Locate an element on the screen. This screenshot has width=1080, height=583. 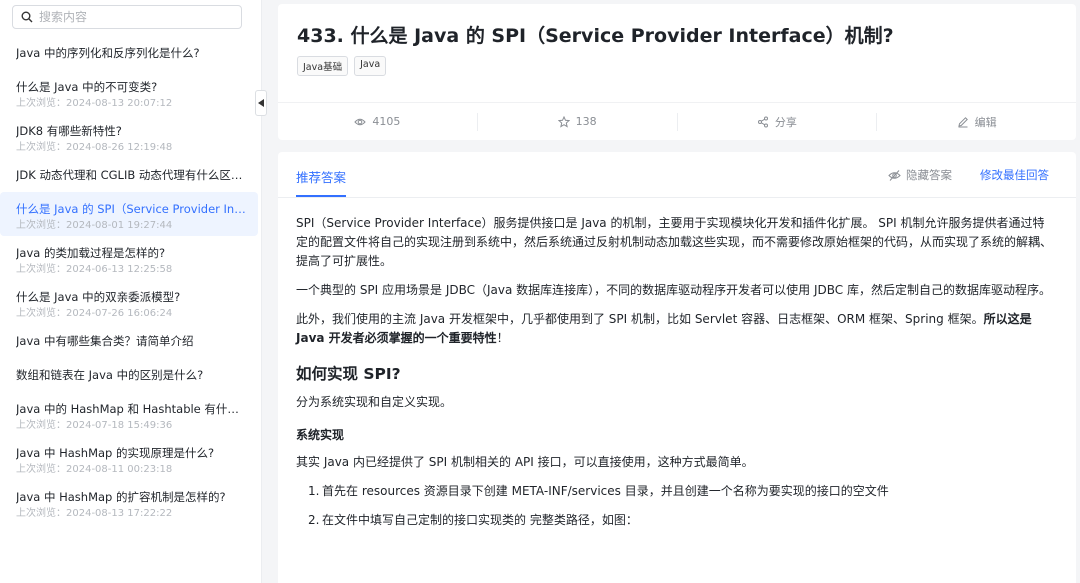
stats-bar: 4105 138 分享 编辑 is located at coordinates (677, 121).